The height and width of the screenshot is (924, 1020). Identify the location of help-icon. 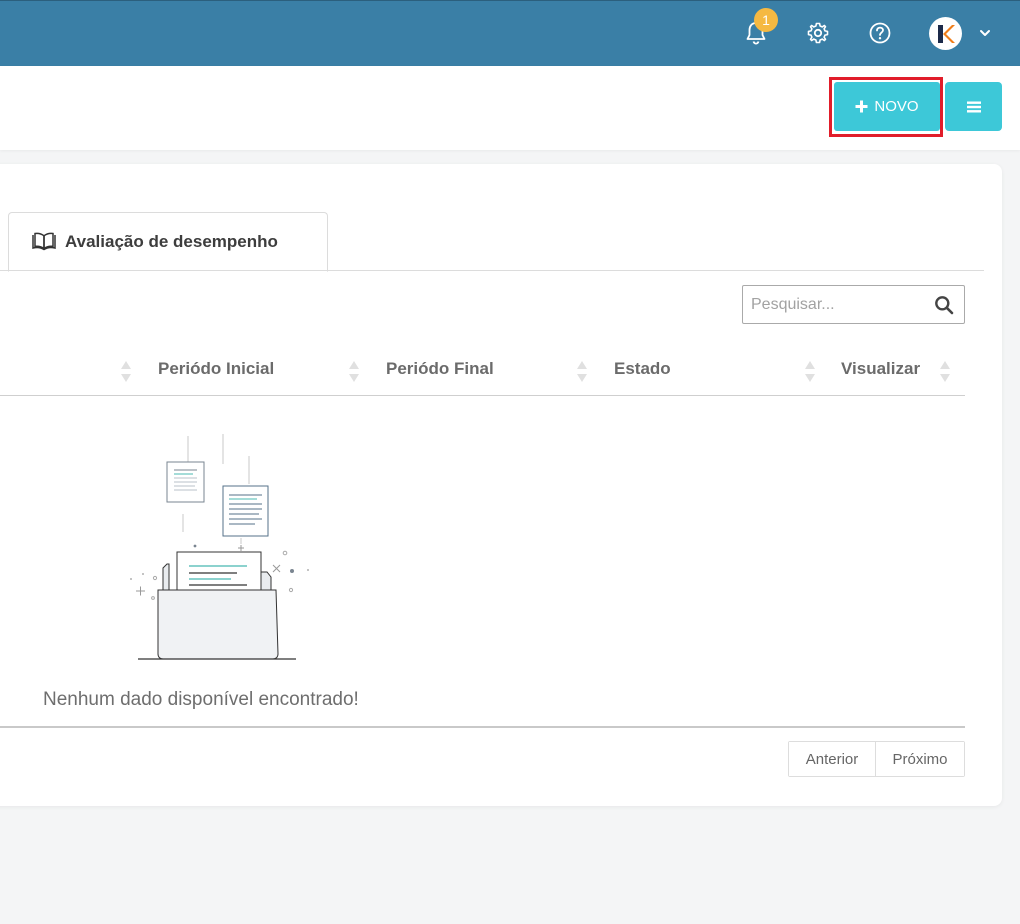
(880, 33).